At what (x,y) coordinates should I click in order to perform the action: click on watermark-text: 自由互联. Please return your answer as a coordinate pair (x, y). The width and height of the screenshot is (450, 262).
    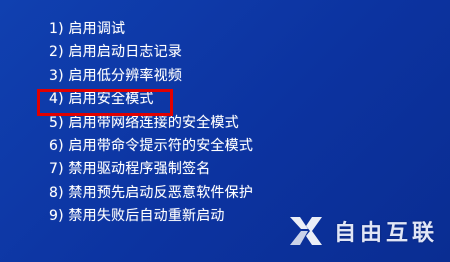
    Looking at the image, I should click on (385, 233).